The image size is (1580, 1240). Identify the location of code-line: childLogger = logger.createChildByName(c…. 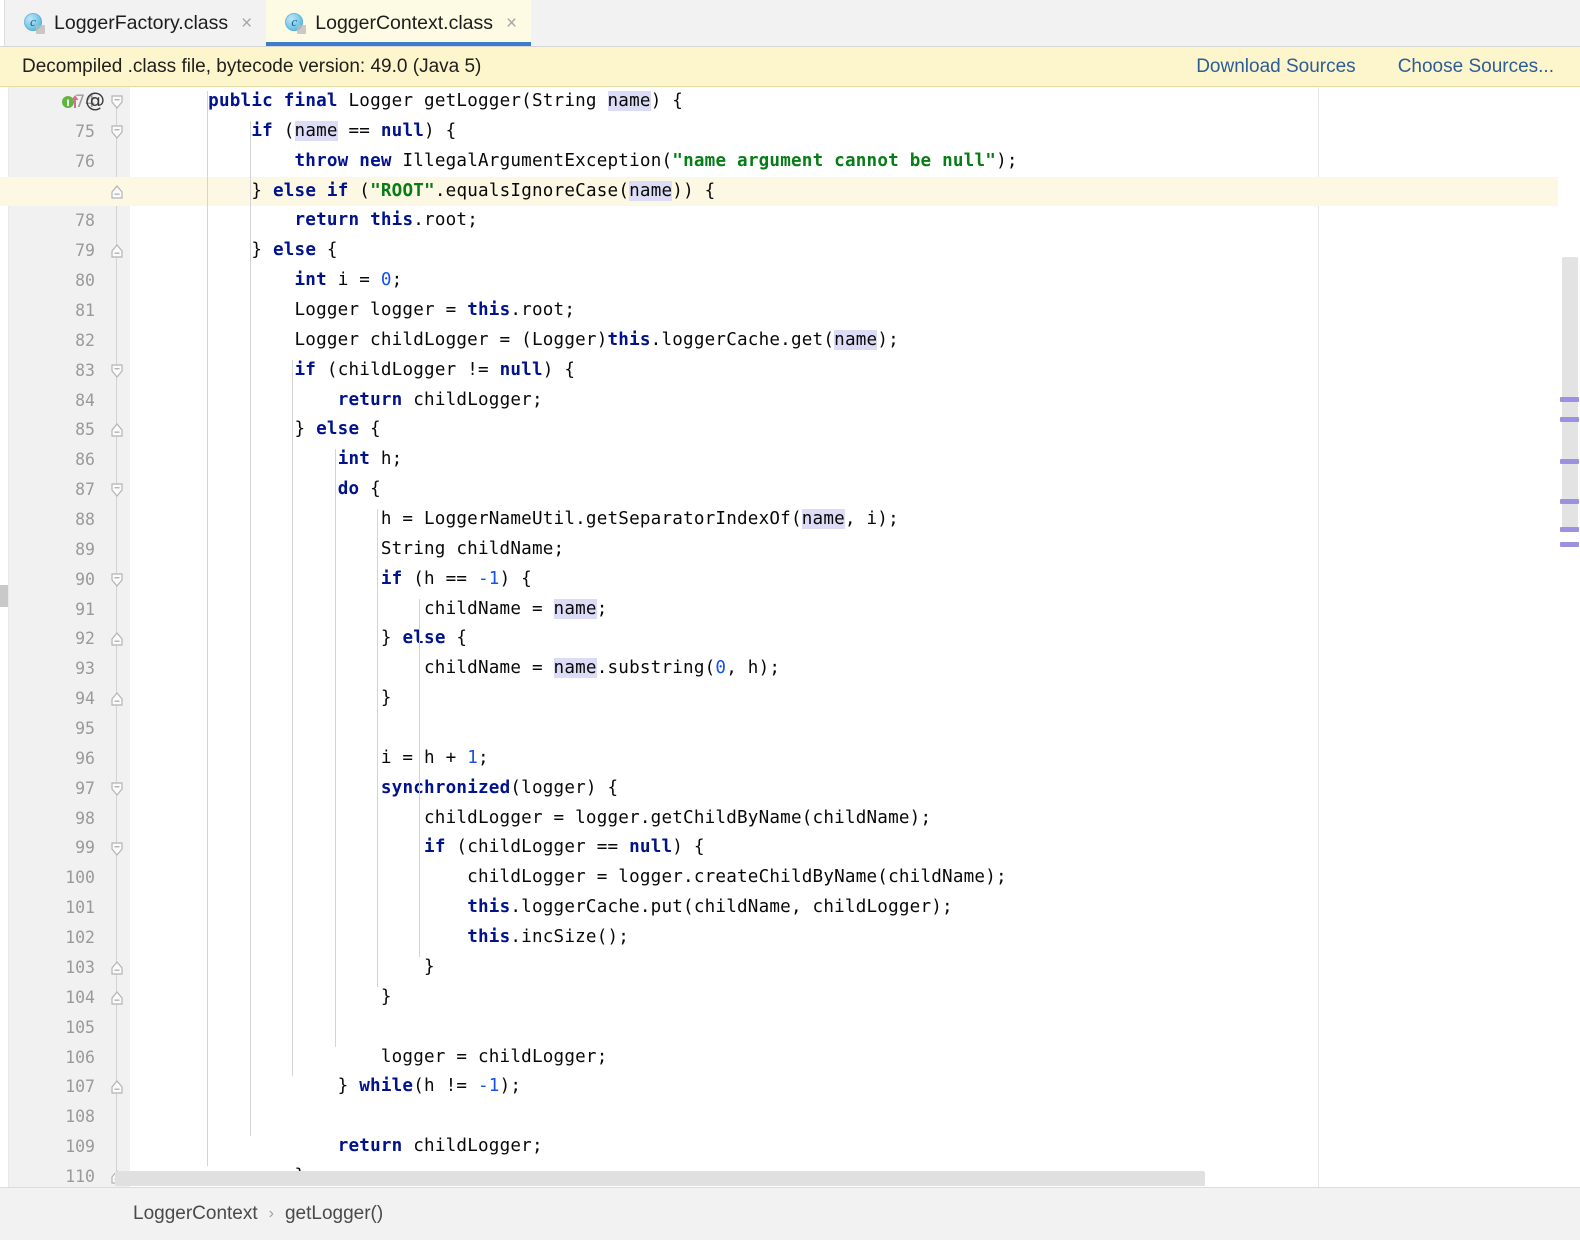
(855, 878).